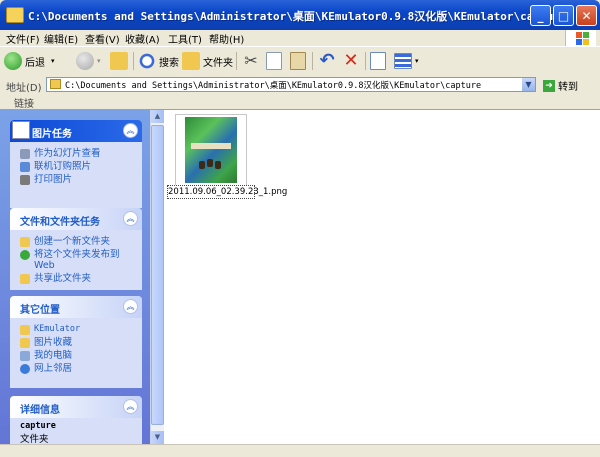  I want to click on details-panel: 详细信息 ︽ capture 文件夹, so click(76, 420).